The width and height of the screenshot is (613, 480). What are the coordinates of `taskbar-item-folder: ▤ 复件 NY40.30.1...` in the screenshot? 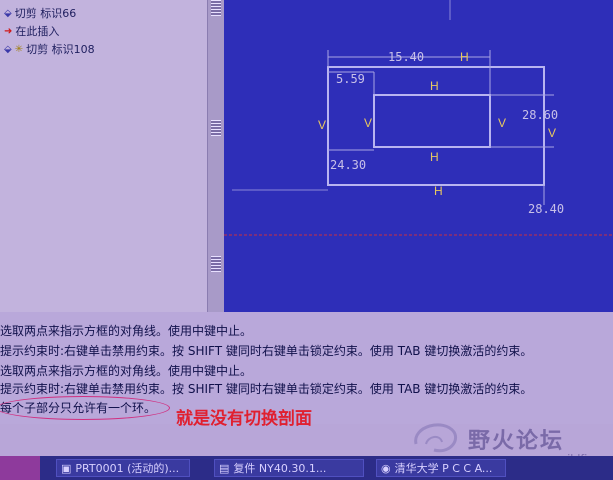 It's located at (289, 468).